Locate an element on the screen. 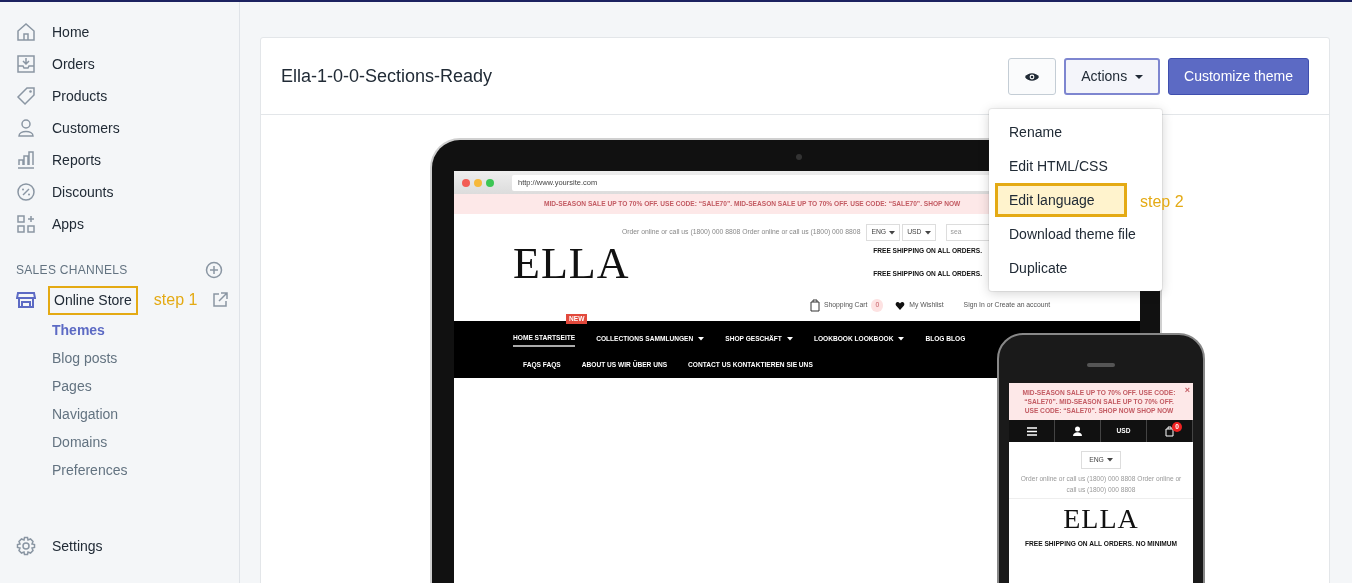 This screenshot has height=583, width=1352. bar-chart-icon is located at coordinates (26, 160).